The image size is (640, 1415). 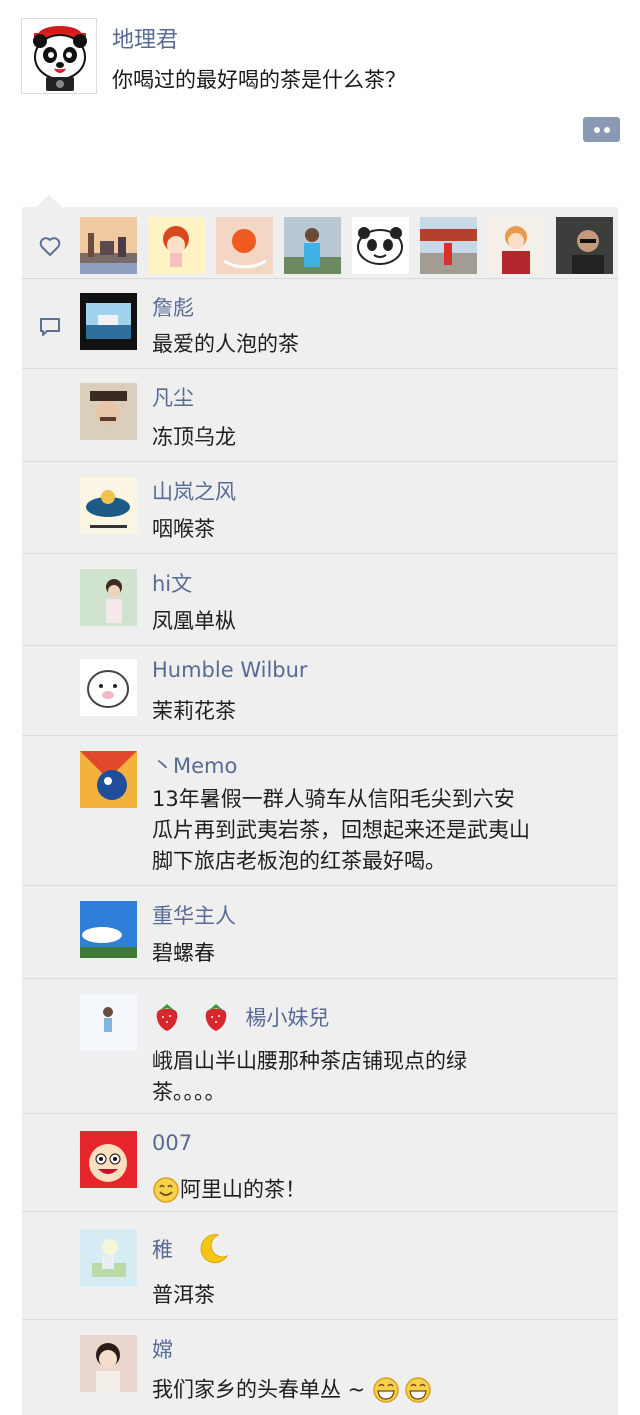 I want to click on comment-text-content: 阿里山的茶！, so click(x=243, y=1189).